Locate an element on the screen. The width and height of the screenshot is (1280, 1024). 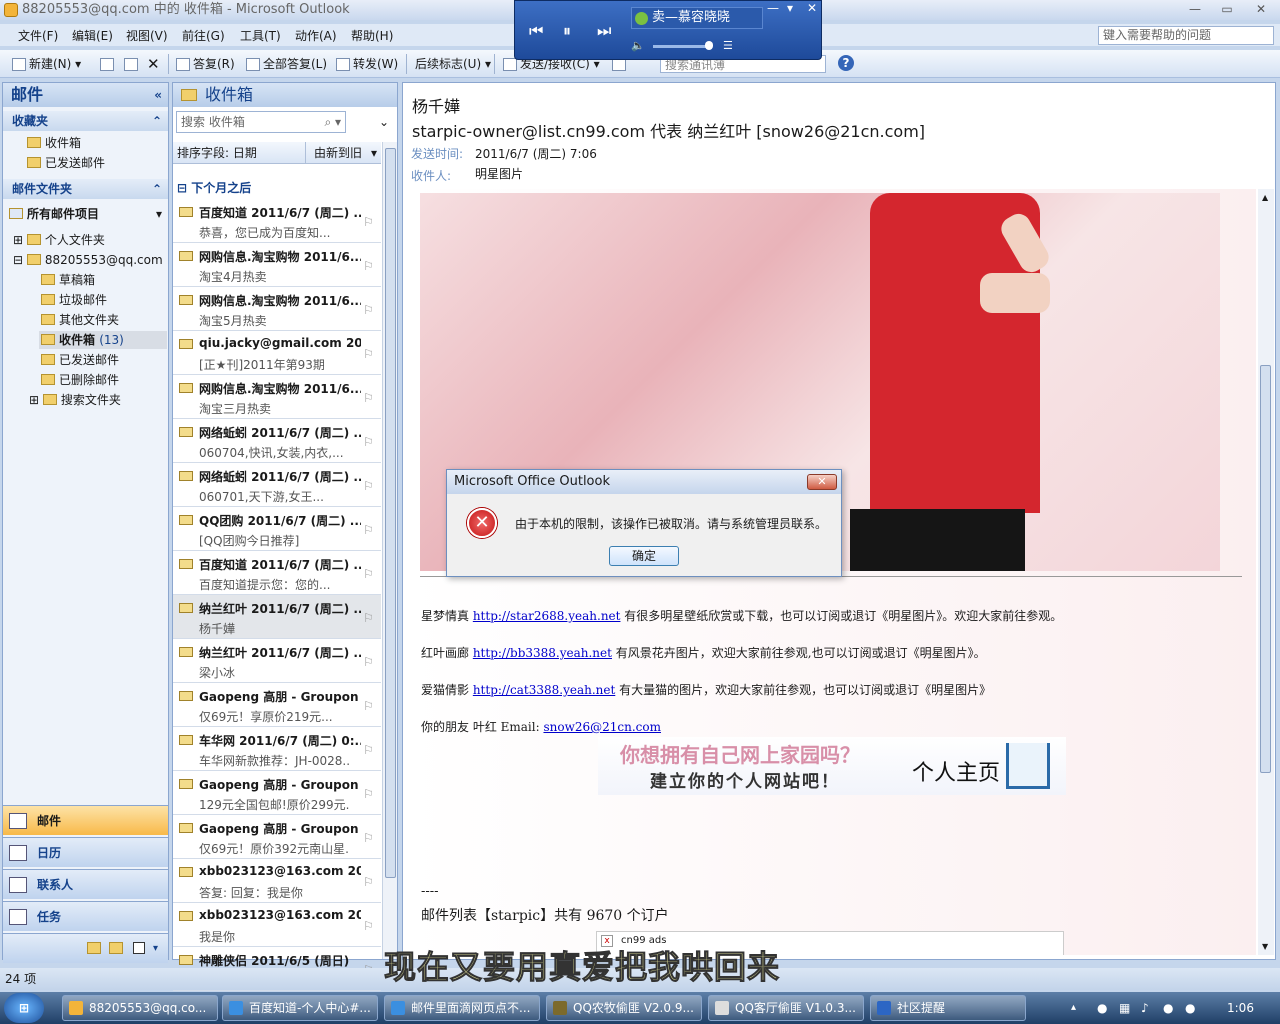
notes-icon is located at coordinates (94, 948).